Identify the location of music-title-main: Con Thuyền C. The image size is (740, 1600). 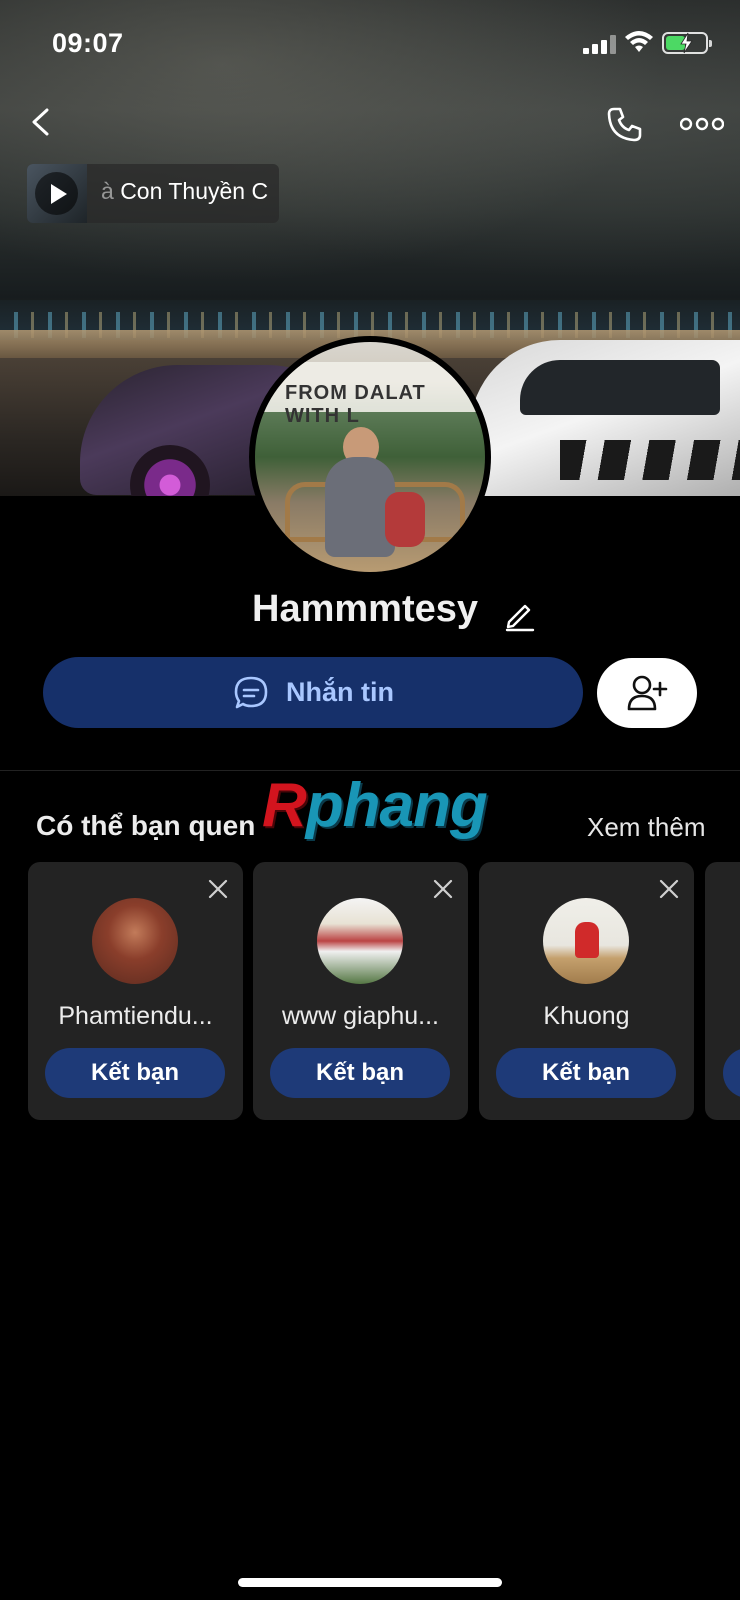
(194, 191).